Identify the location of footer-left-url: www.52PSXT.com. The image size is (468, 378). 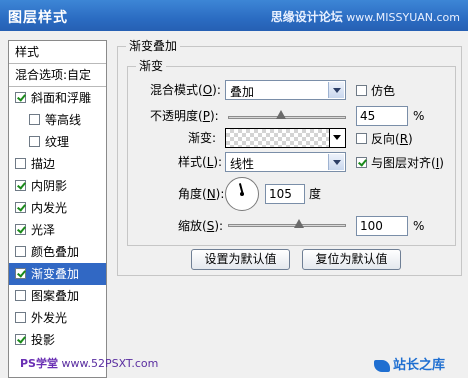
(110, 363).